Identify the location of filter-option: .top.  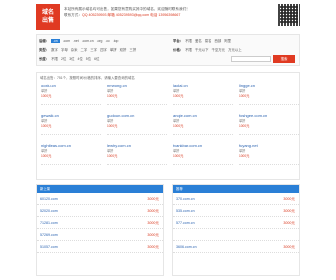
(116, 41).